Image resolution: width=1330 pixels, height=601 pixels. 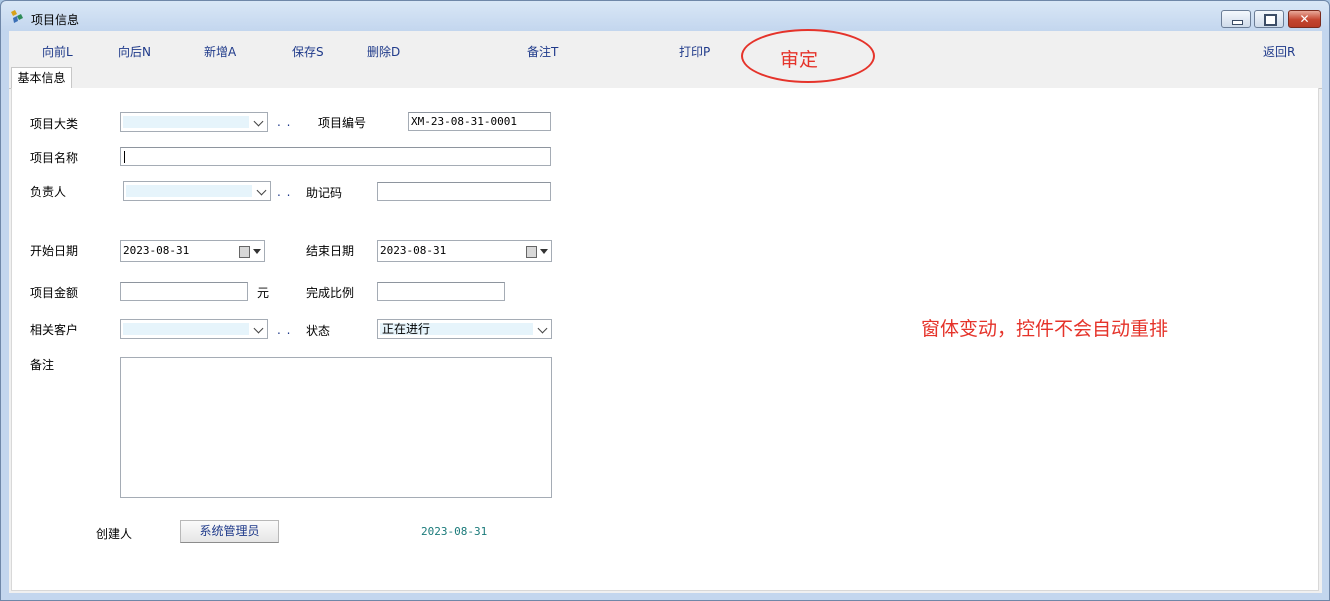 I want to click on add-button: 新增A, so click(x=220, y=51).